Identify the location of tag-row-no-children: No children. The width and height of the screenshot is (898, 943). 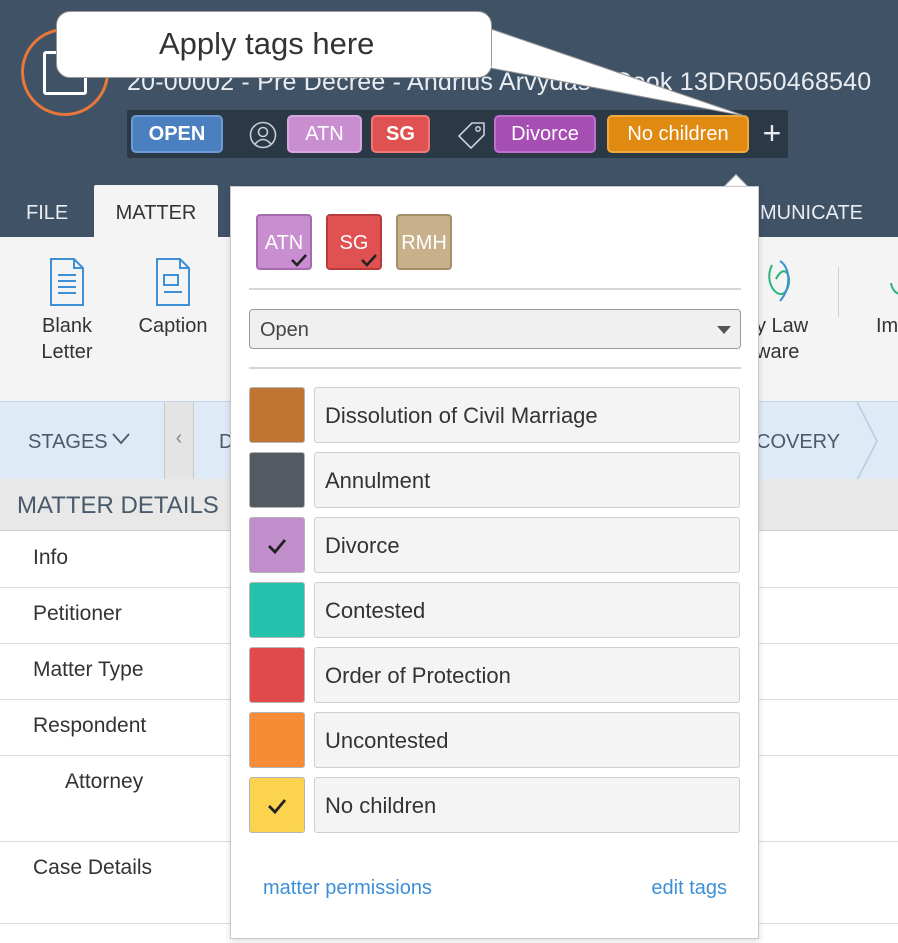
(495, 805).